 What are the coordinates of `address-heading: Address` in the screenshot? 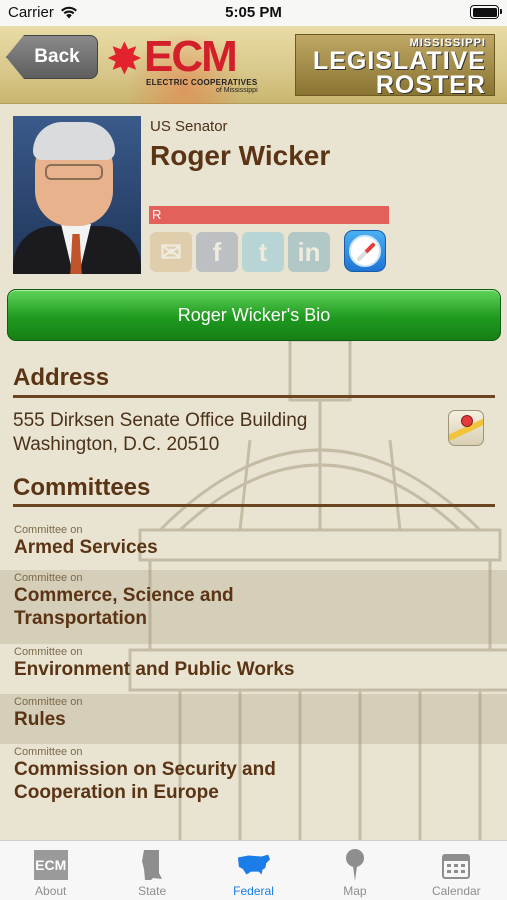 It's located at (61, 377).